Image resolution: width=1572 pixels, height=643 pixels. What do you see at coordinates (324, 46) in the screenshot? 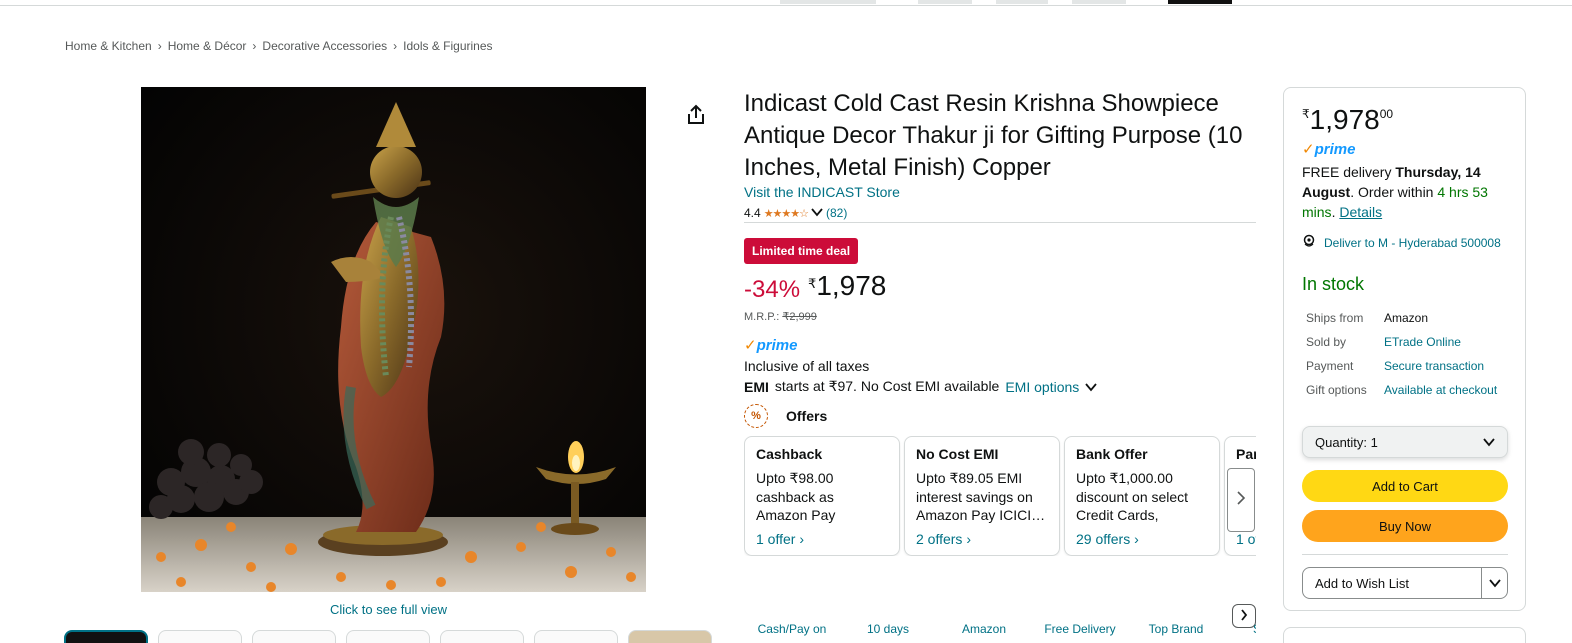
I see `breadcrumb-decorative-accessories: Decorative Accessories` at bounding box center [324, 46].